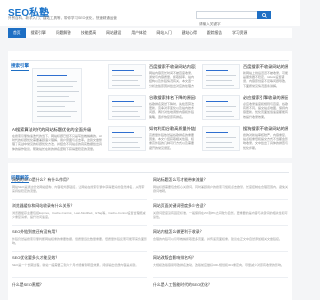 The height and width of the screenshot is (300, 320). What do you see at coordinates (150, 13) in the screenshot?
I see `site-header: SEO私塾 外贸百科、新手入门、建站工具等，带你学习SEO优化，快速精通运营` at bounding box center [150, 13].